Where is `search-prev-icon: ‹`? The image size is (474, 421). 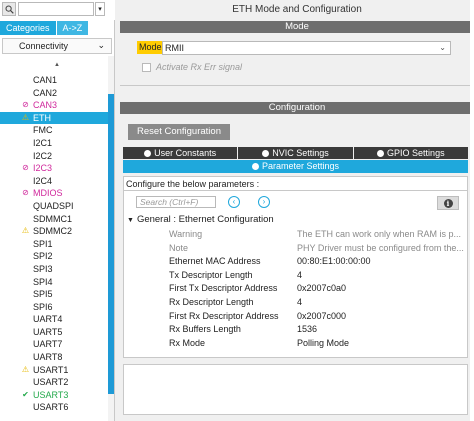
search-prev-icon: ‹ is located at coordinates (234, 202).